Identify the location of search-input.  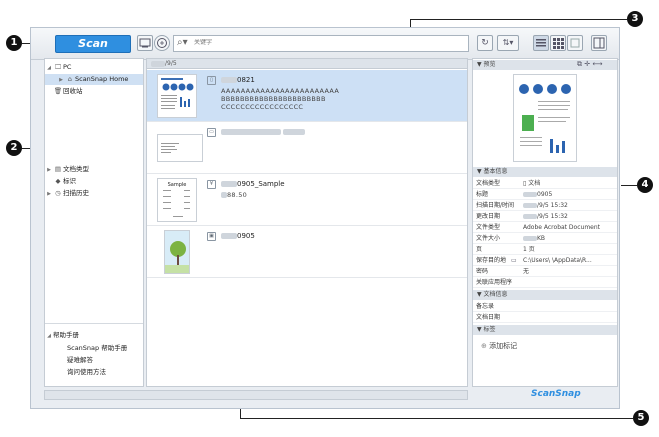
(329, 42).